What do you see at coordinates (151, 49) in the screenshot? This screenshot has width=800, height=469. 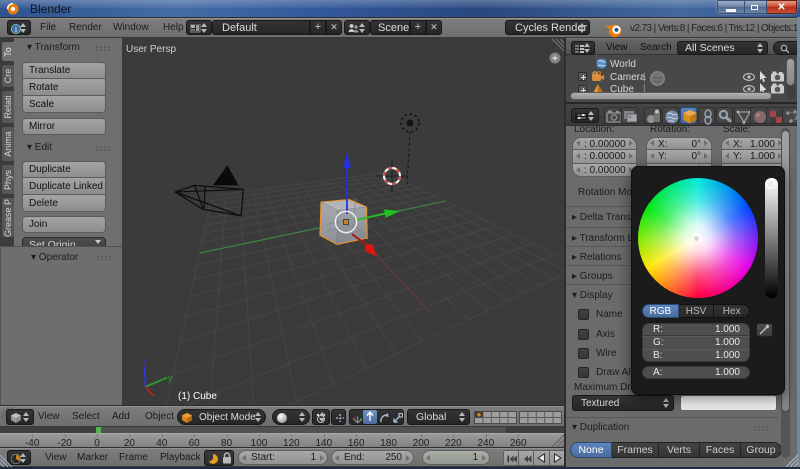 I see `svg-text: User Persp` at bounding box center [151, 49].